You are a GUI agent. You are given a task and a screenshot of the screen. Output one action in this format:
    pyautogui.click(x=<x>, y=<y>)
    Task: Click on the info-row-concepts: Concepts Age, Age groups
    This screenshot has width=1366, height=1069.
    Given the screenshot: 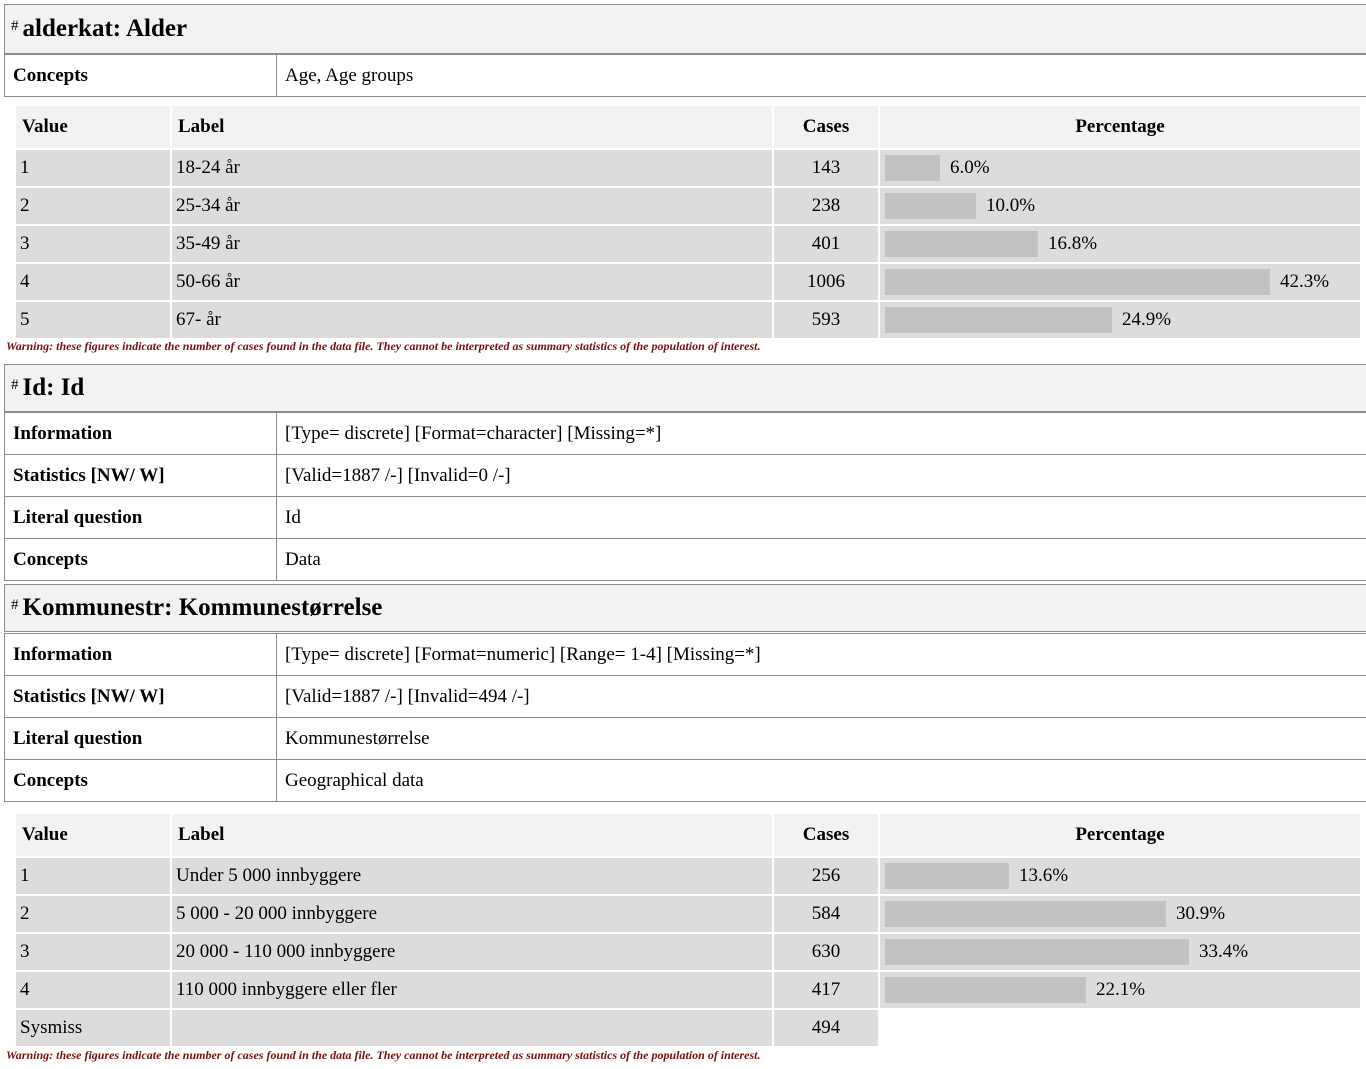 What is the action you would take?
    pyautogui.click(x=685, y=75)
    